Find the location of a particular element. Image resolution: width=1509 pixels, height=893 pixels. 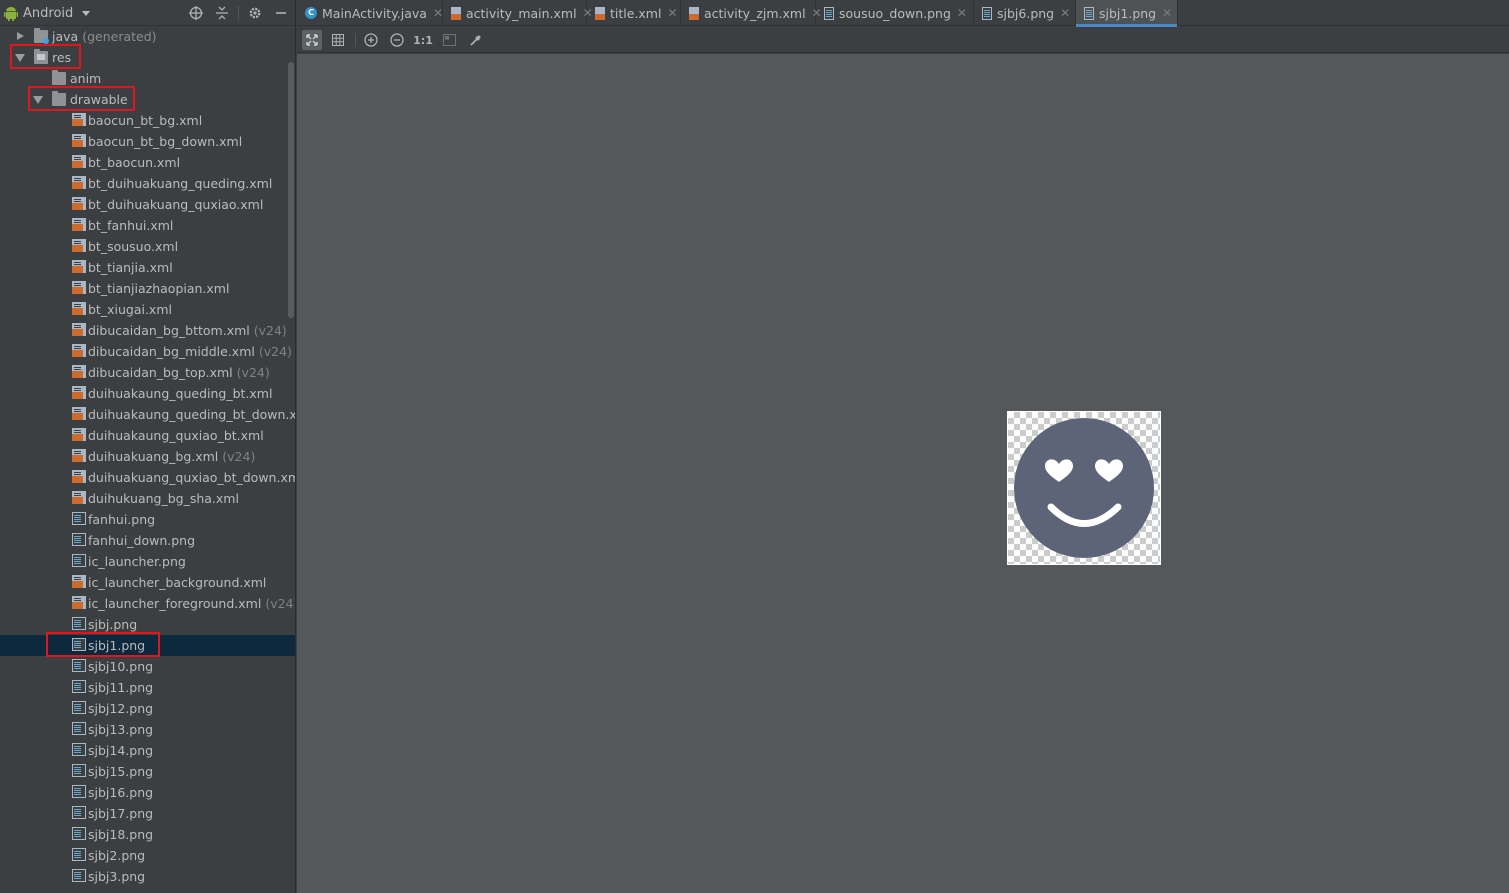

editor-tab: title.xml ✕ is located at coordinates (634, 13).